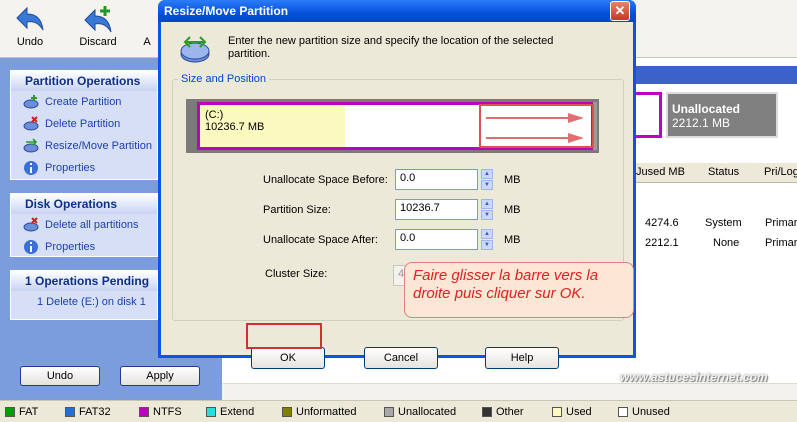  I want to click on legend-unformatted: Unformatted, so click(319, 412).